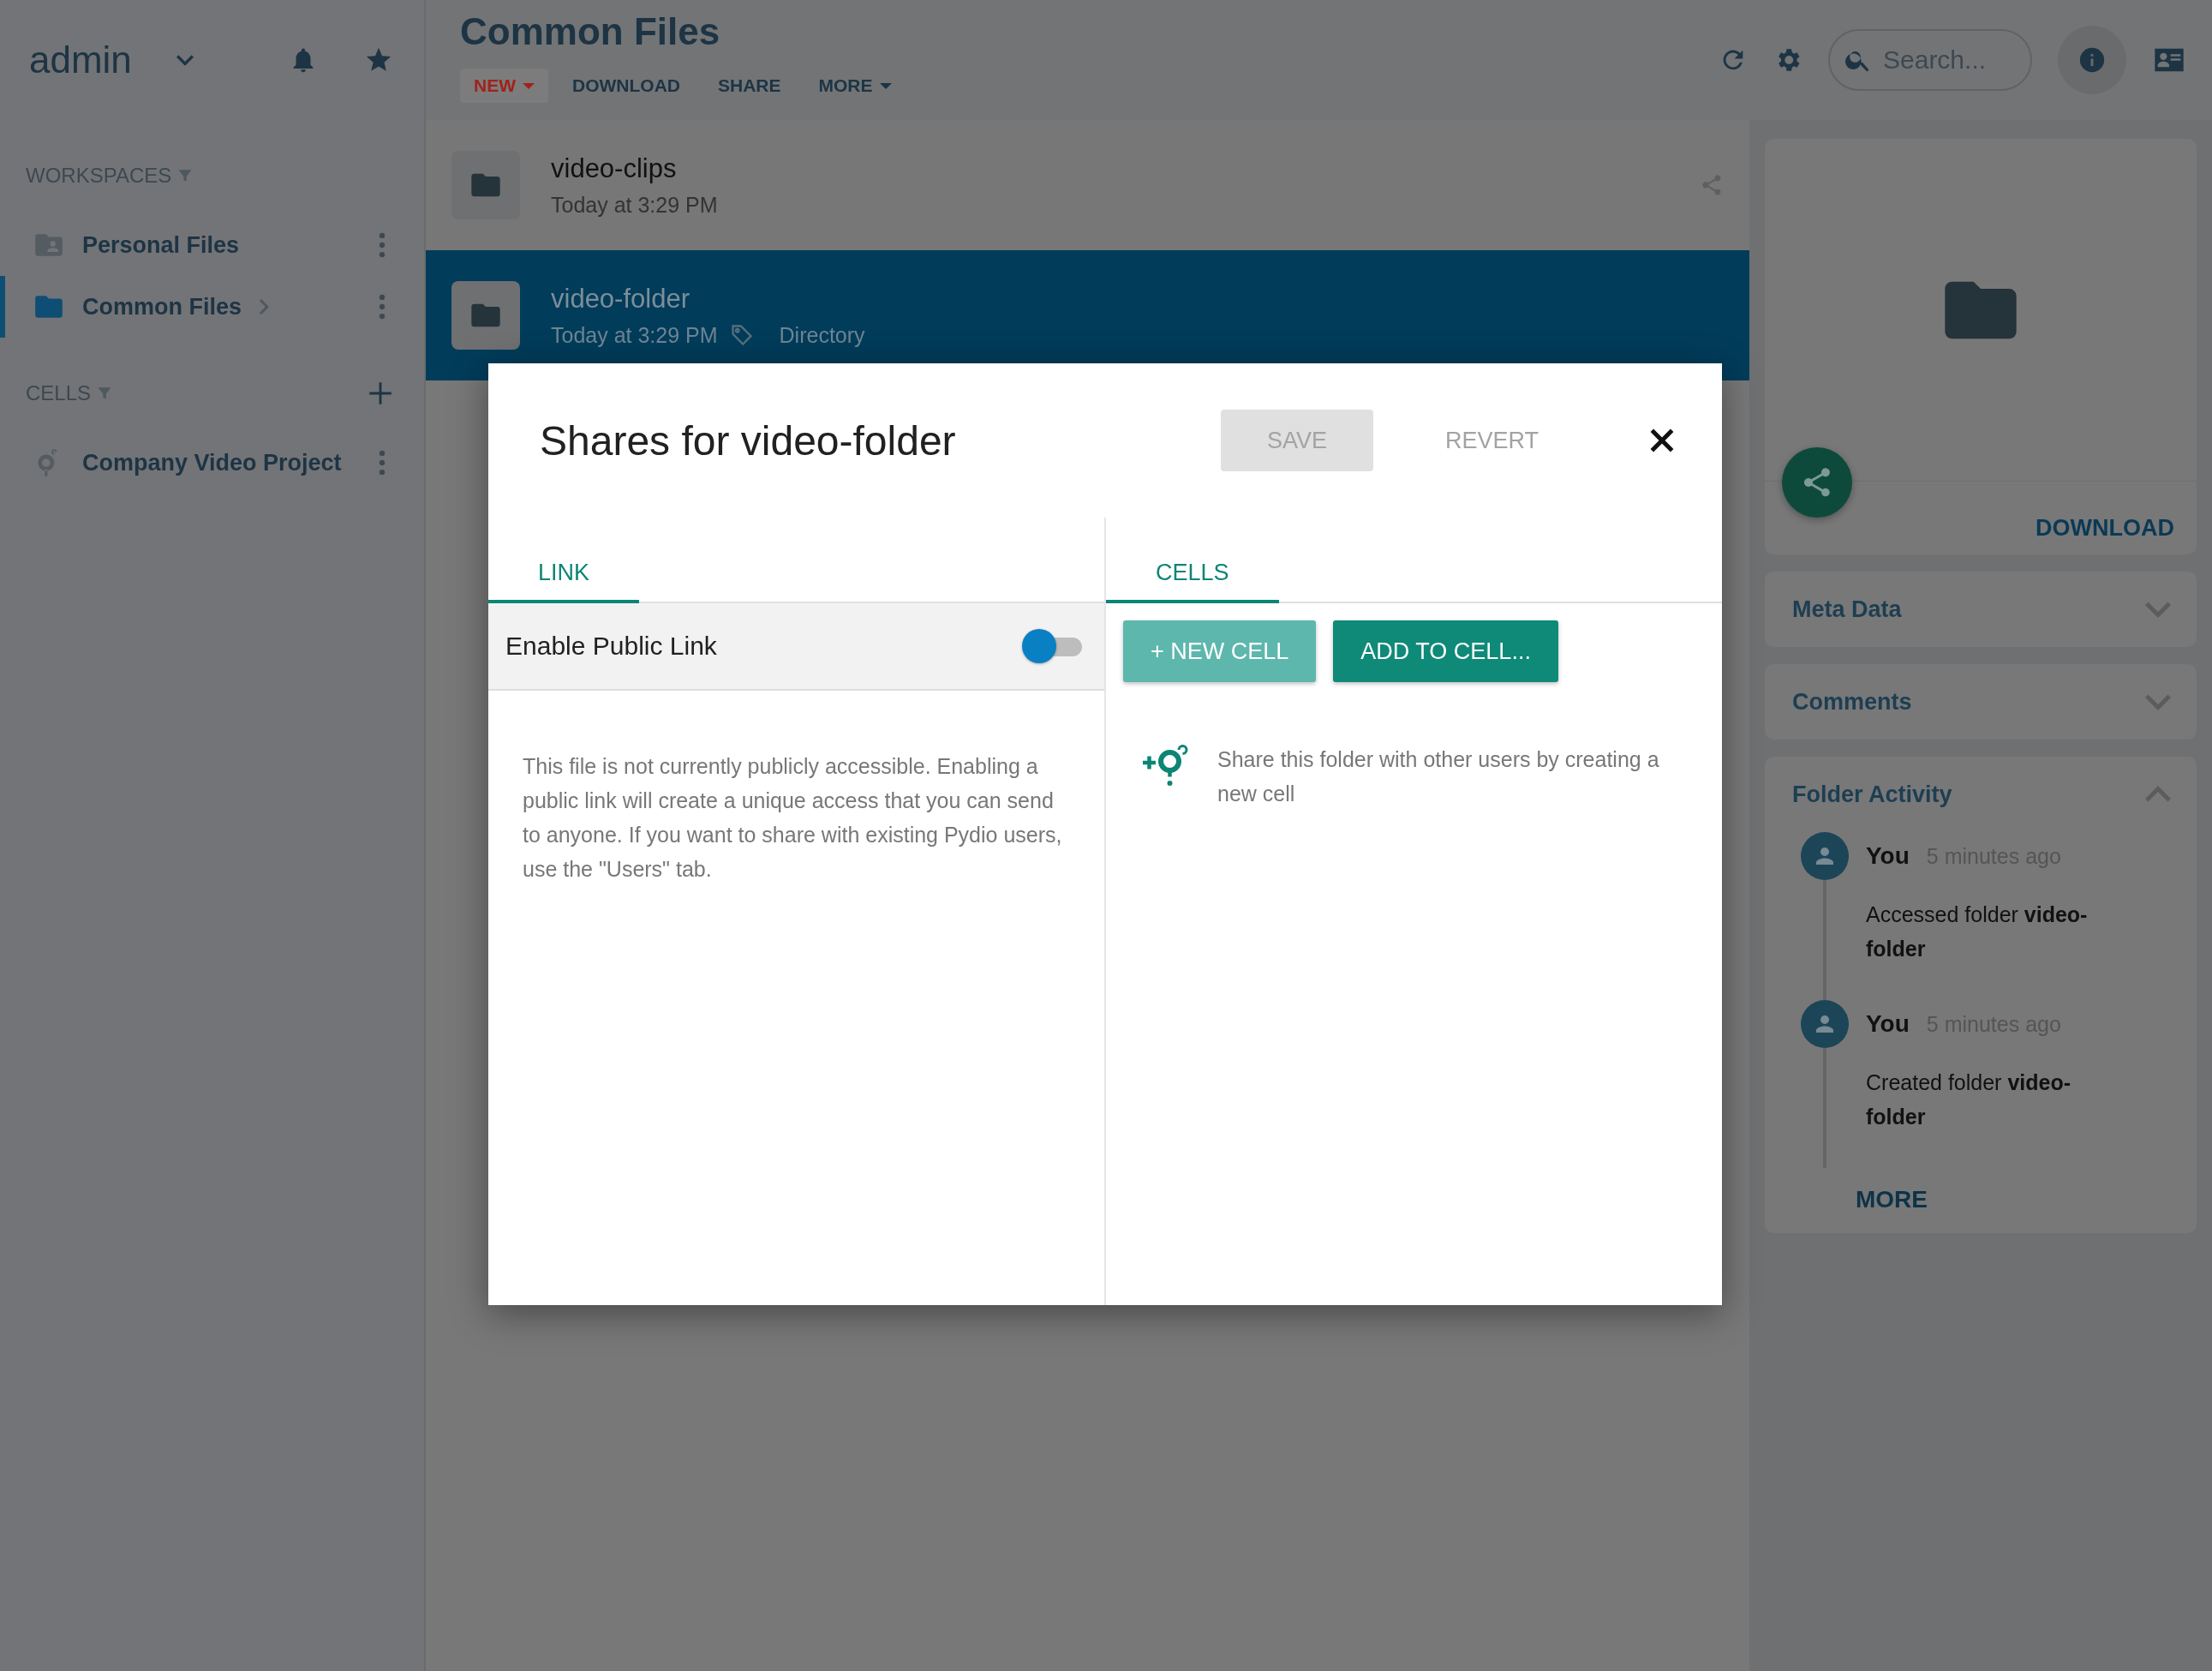 This screenshot has width=2212, height=1671. Describe the element at coordinates (855, 86) in the screenshot. I see `toolbar-button: MORE` at that location.